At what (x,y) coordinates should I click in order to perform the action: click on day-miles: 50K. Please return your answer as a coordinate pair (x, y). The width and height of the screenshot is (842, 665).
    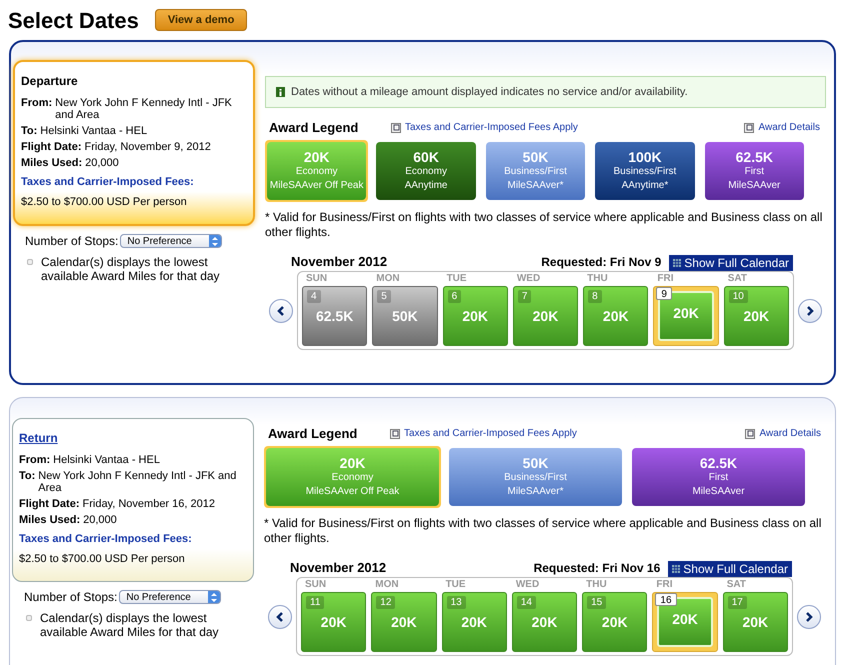
    Looking at the image, I should click on (405, 316).